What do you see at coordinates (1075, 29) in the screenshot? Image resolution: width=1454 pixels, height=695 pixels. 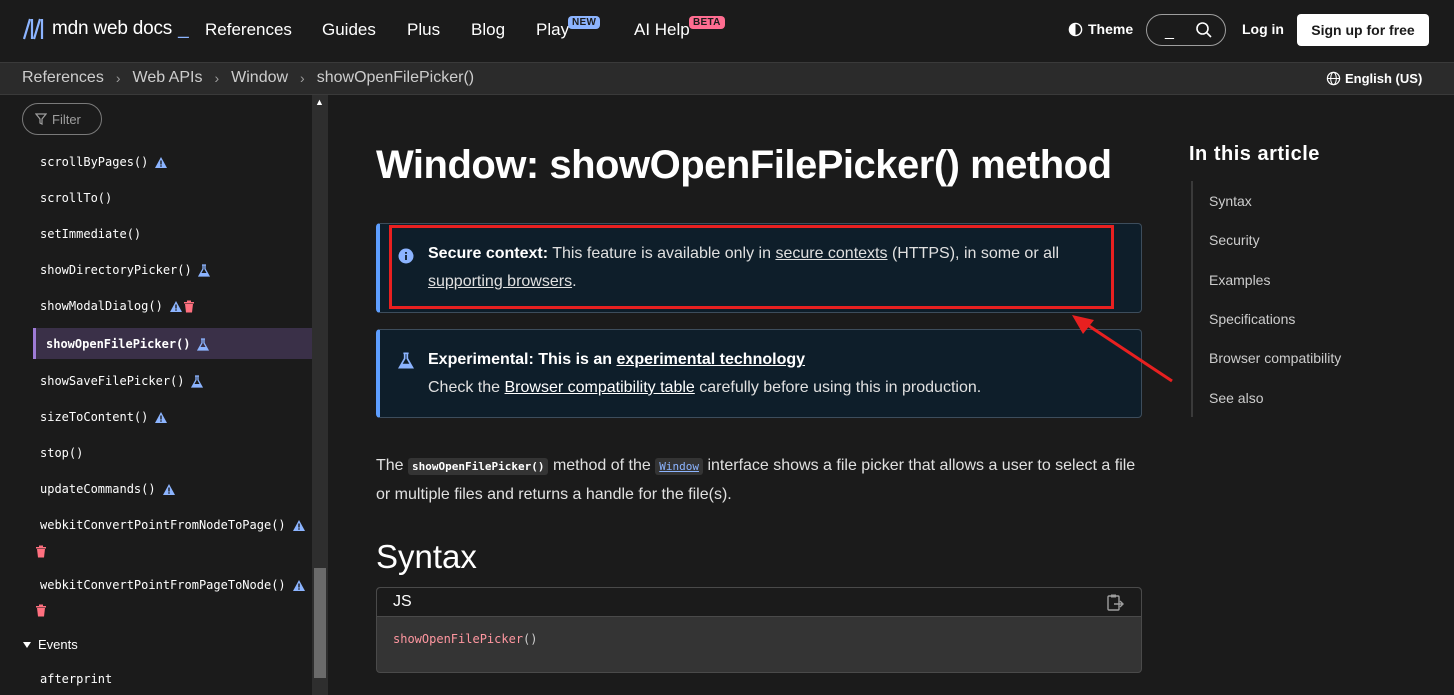 I see `theme-icon` at bounding box center [1075, 29].